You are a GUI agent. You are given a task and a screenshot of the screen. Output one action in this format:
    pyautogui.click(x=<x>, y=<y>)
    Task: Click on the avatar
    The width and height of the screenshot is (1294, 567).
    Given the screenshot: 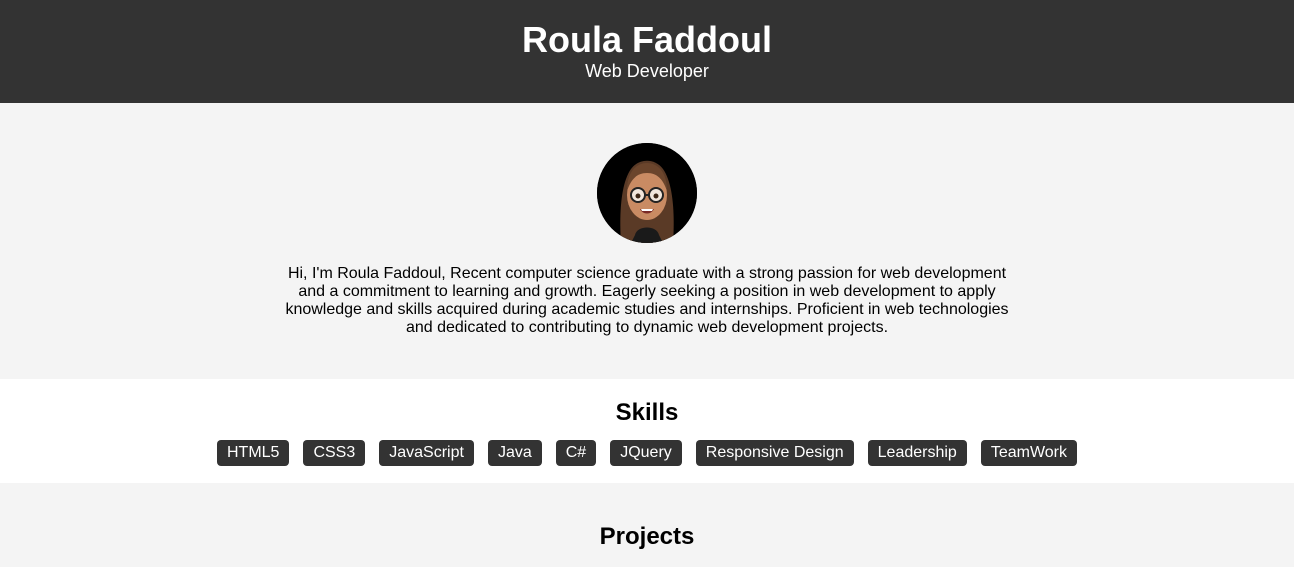 What is the action you would take?
    pyautogui.click(x=647, y=193)
    